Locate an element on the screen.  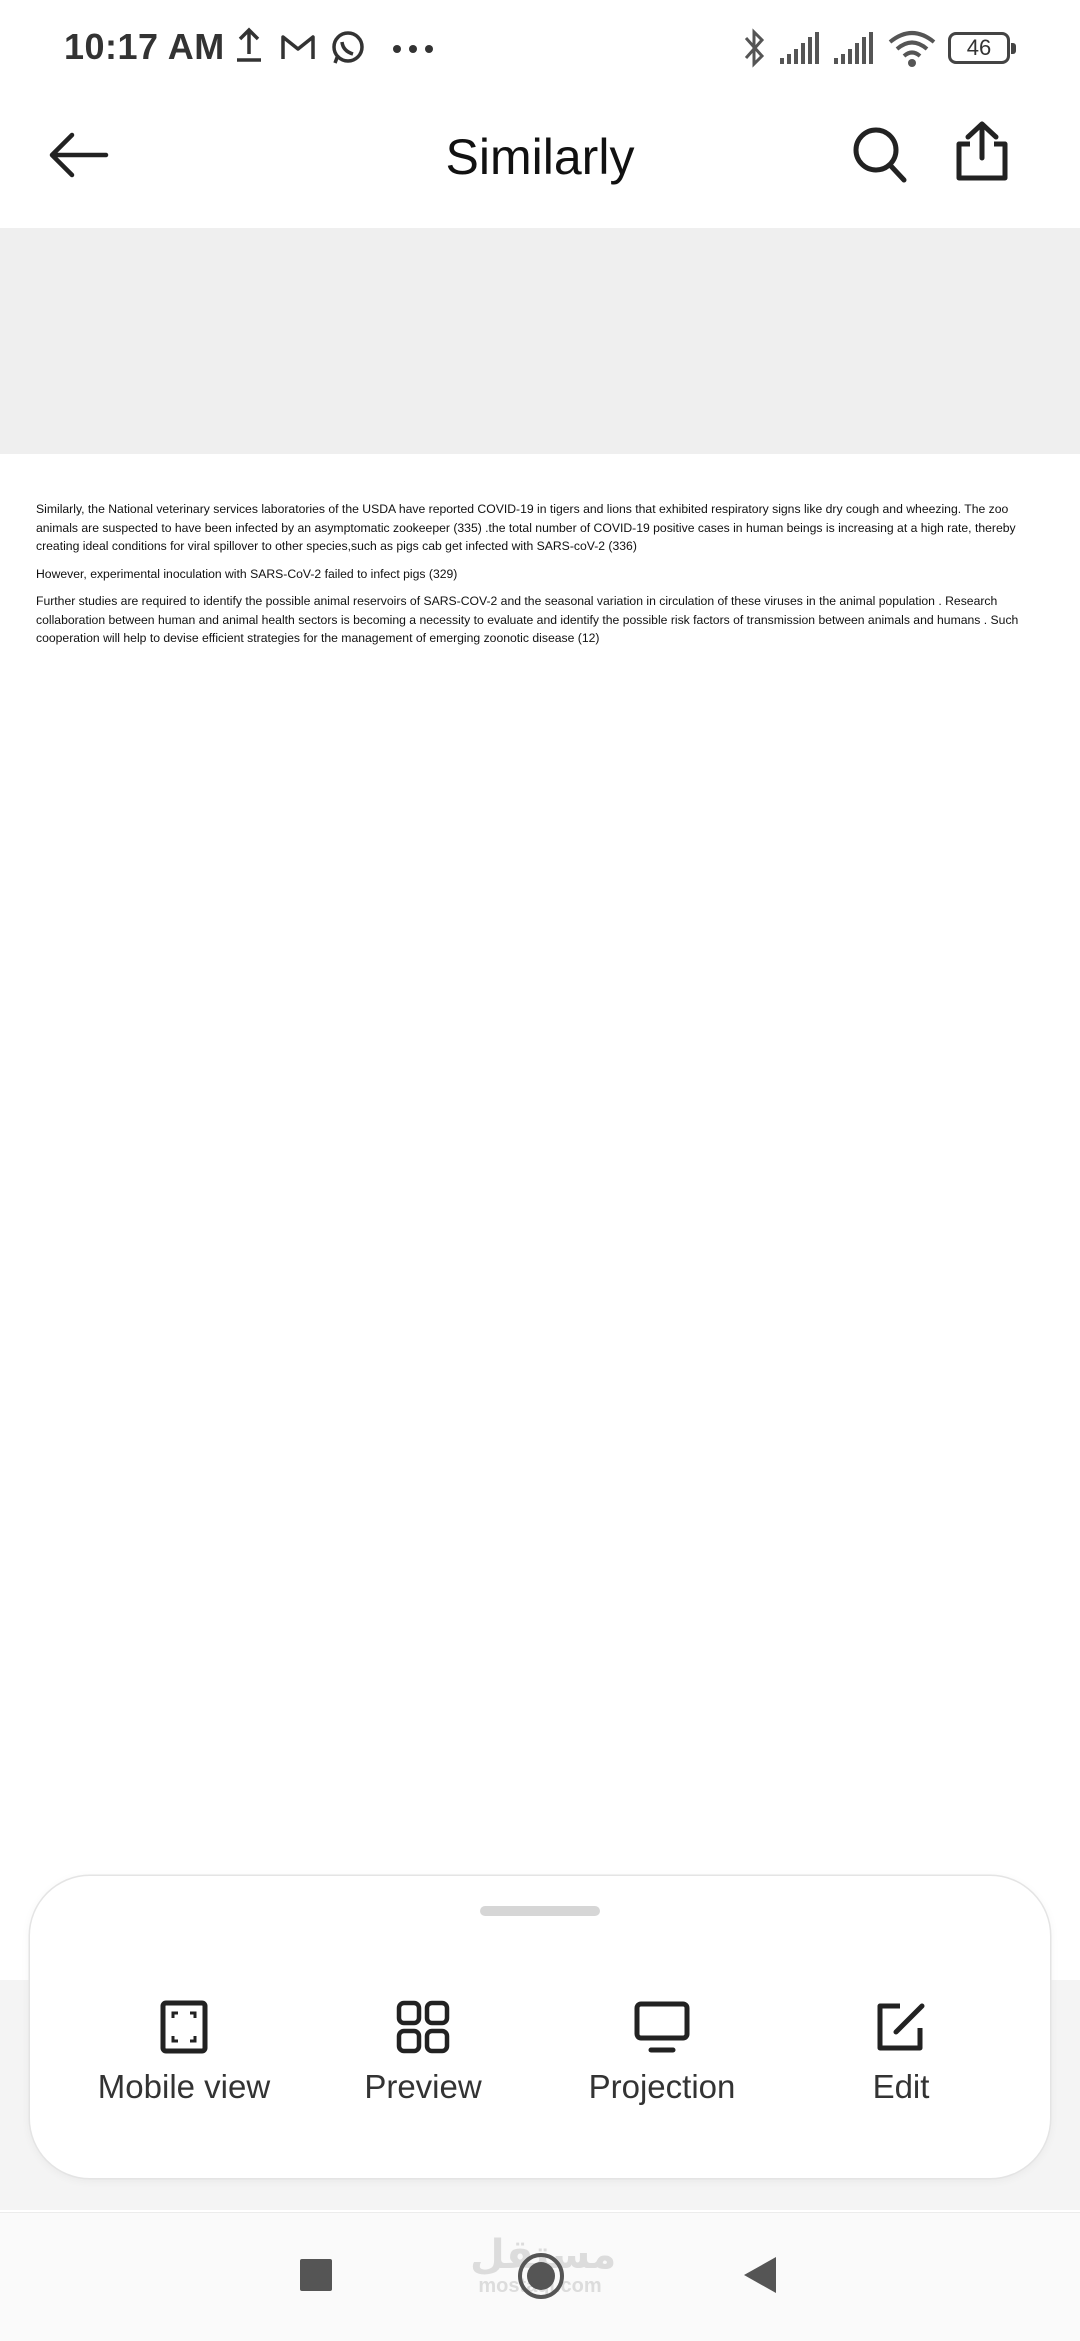
whatsapp-icon is located at coordinates (348, 47).